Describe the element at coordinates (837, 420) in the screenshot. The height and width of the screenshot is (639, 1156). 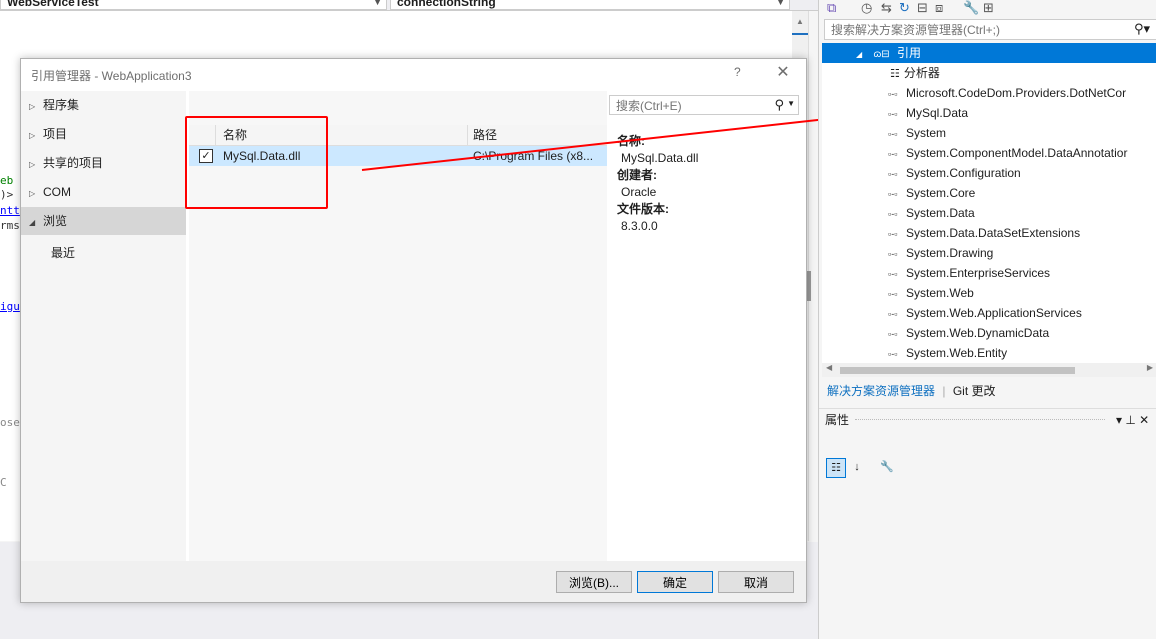
I see `properties-title: 属性` at that location.